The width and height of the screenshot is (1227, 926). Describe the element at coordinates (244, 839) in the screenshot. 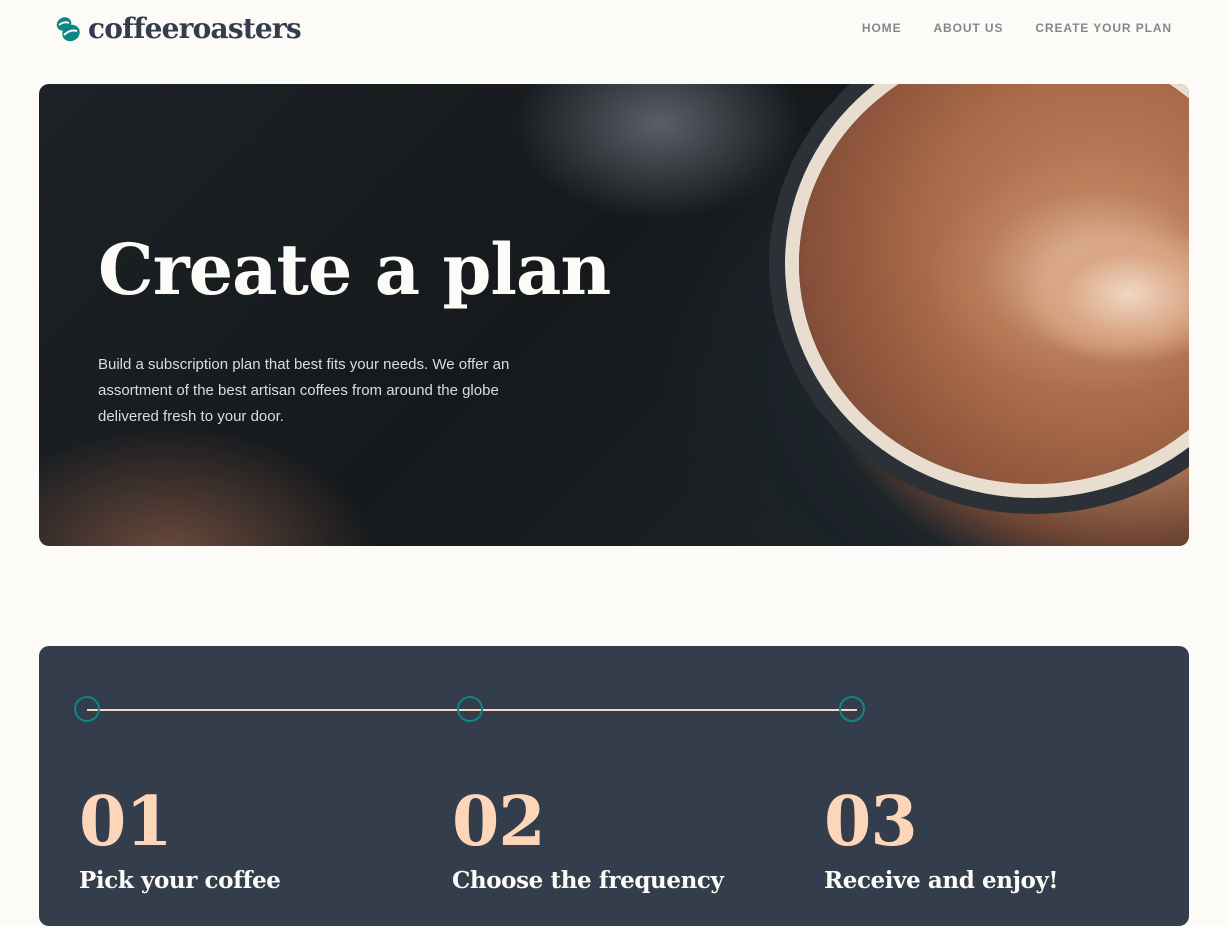

I see `step-1: 01 Pick your coffee` at that location.